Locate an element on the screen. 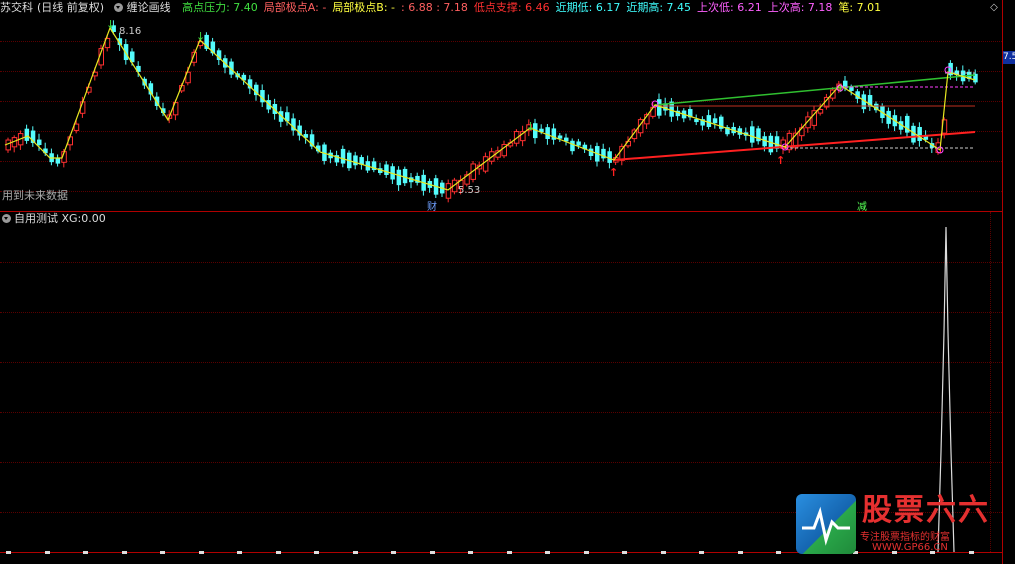  watermark-logo: 股票六六 专注股票指标的财富 WWW.GP66.CN is located at coordinates (901, 525).